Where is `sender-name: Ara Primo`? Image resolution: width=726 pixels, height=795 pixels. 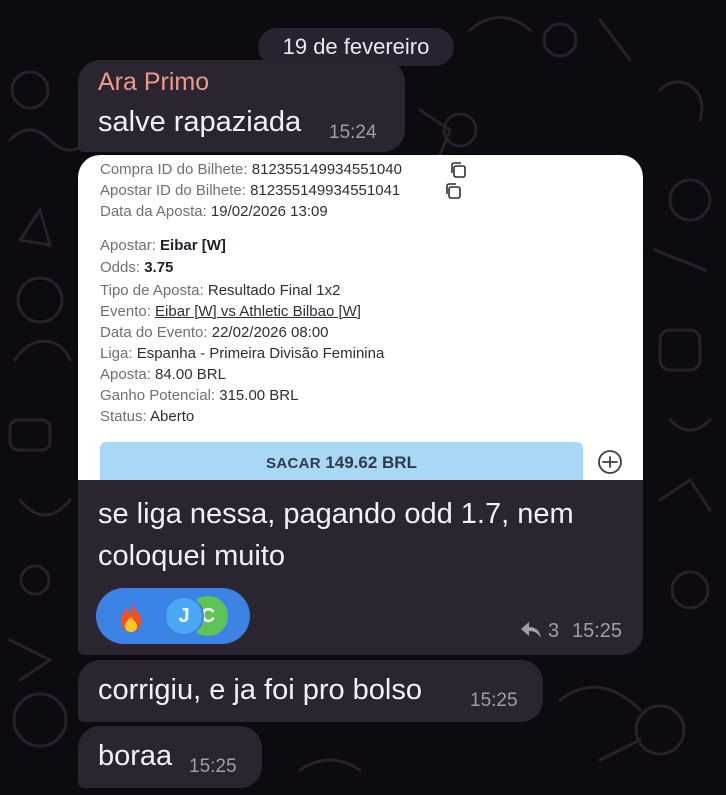
sender-name: Ara Primo is located at coordinates (153, 82).